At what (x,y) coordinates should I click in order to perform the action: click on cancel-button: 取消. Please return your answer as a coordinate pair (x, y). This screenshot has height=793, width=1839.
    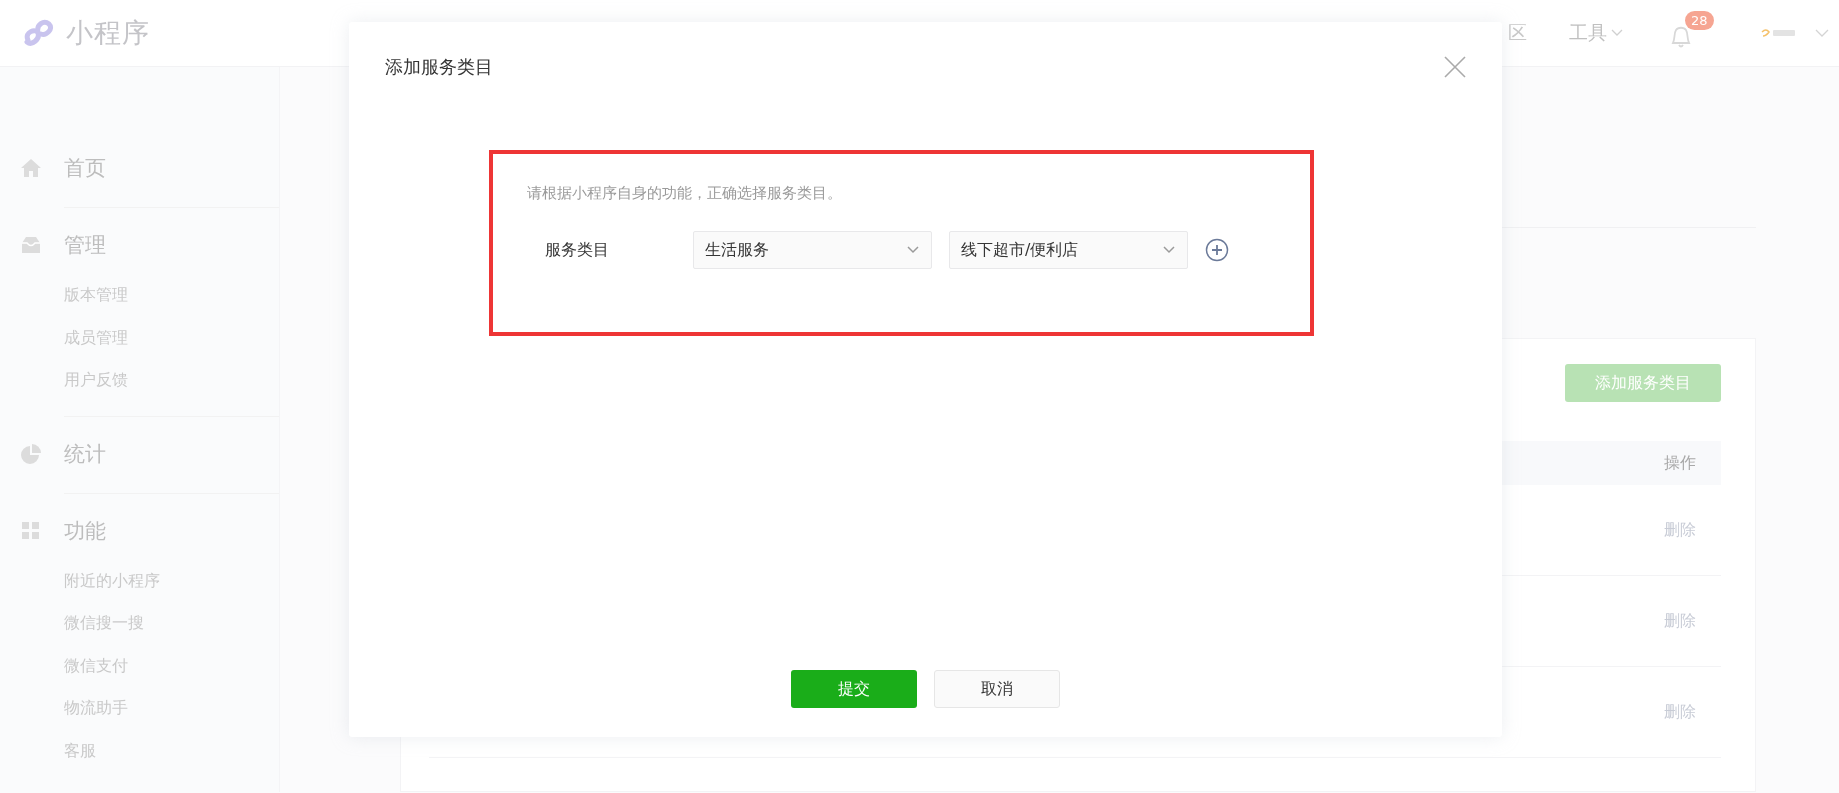
    Looking at the image, I should click on (997, 689).